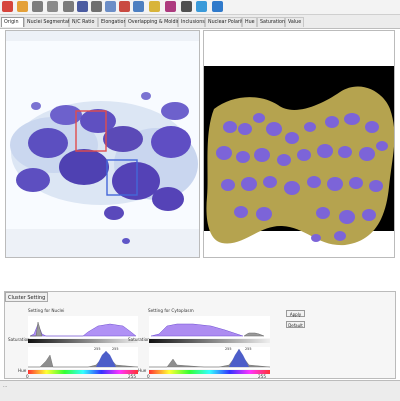 The image size is (400, 401). I want to click on zoom-icon, so click(110, 6).